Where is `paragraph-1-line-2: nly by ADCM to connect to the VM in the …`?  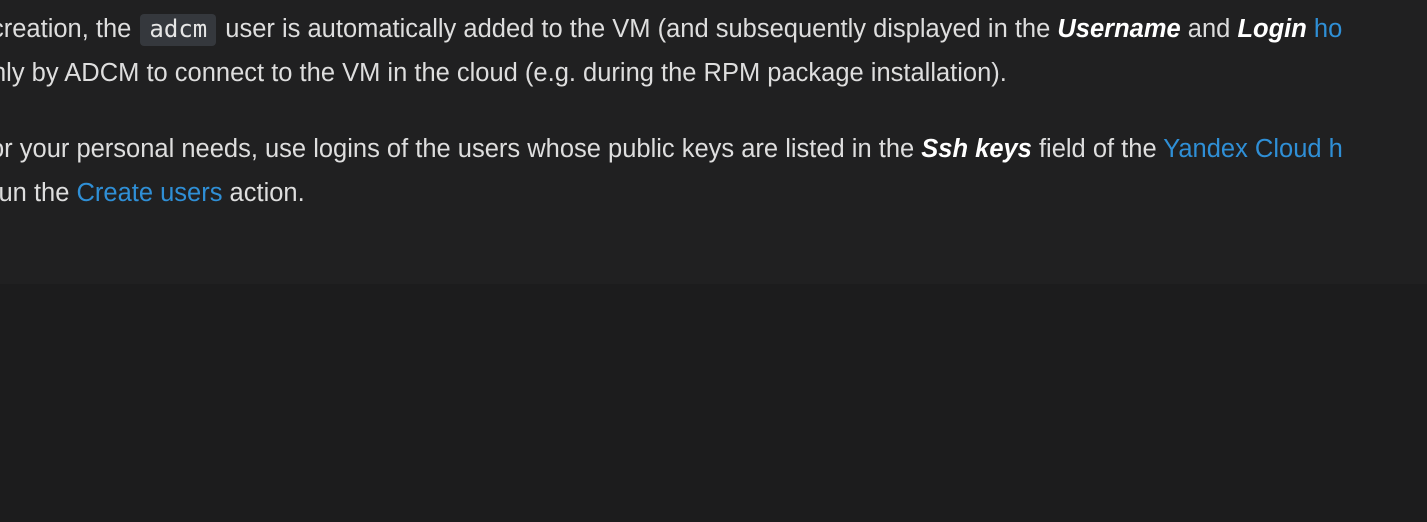
paragraph-1-line-2: nly by ADCM to connect to the VM in the … is located at coordinates (503, 73).